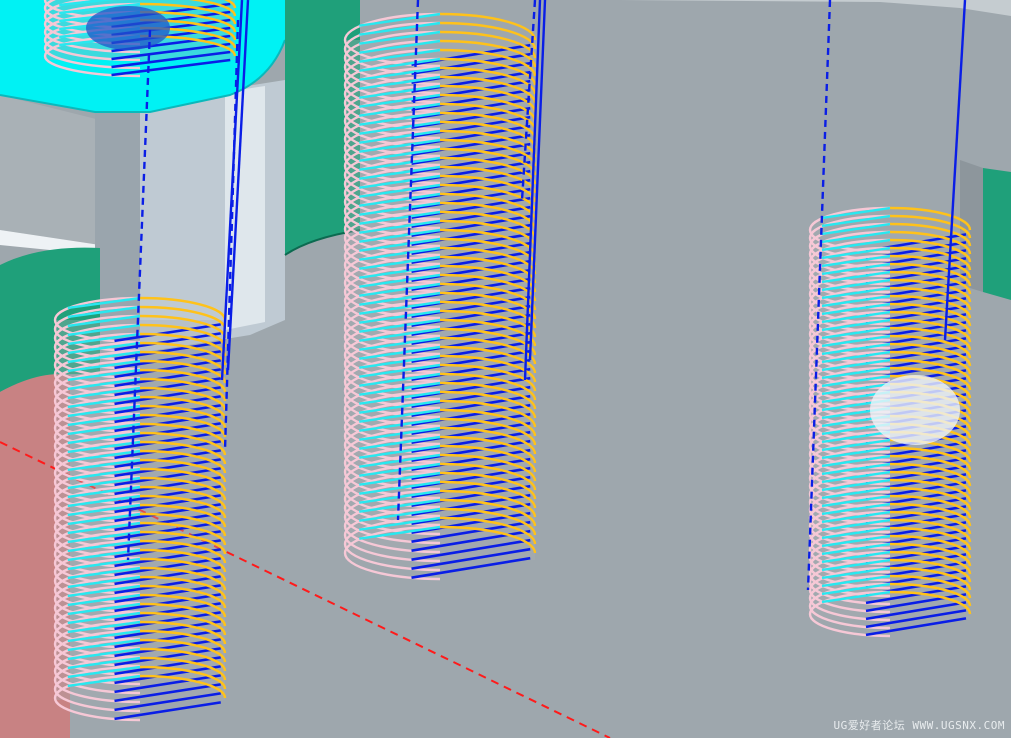  I want to click on green-wall-right, so click(997, 234).